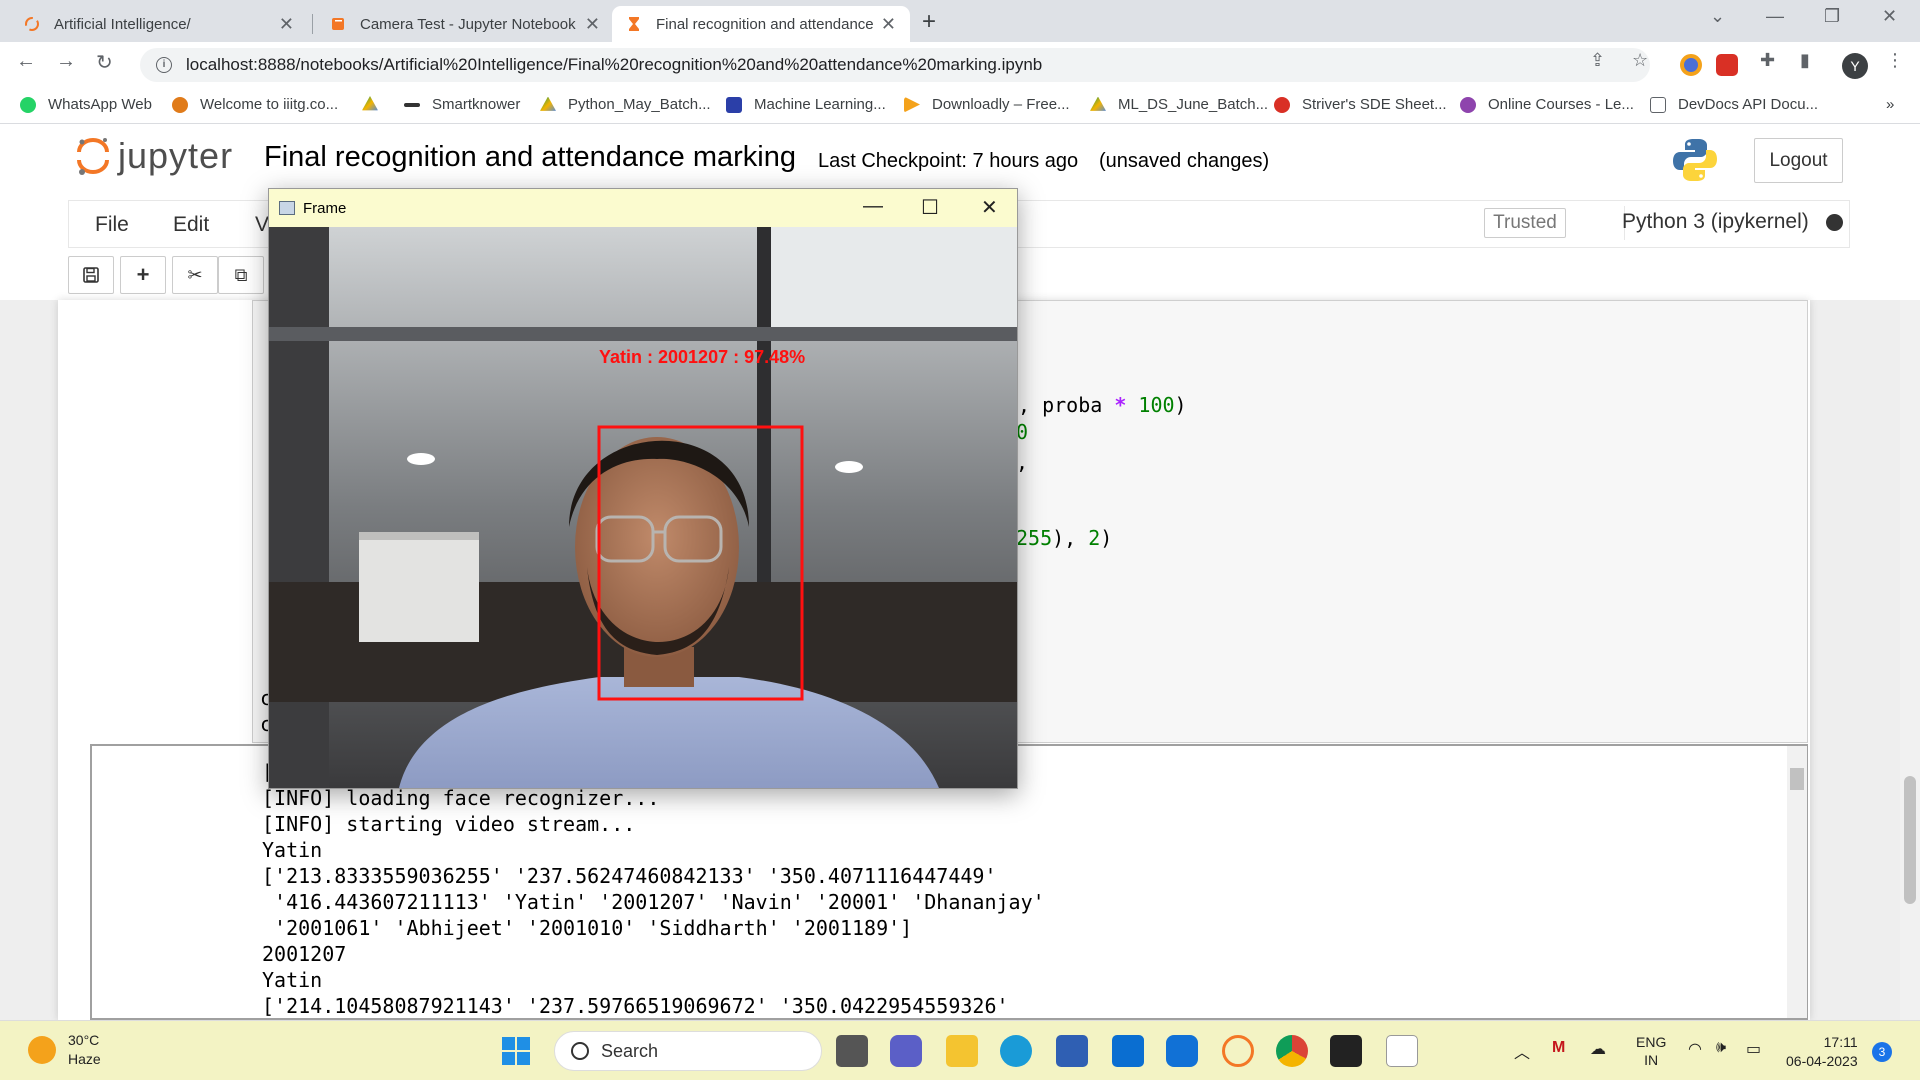  Describe the element at coordinates (112, 225) in the screenshot. I see `menu-file: File` at that location.